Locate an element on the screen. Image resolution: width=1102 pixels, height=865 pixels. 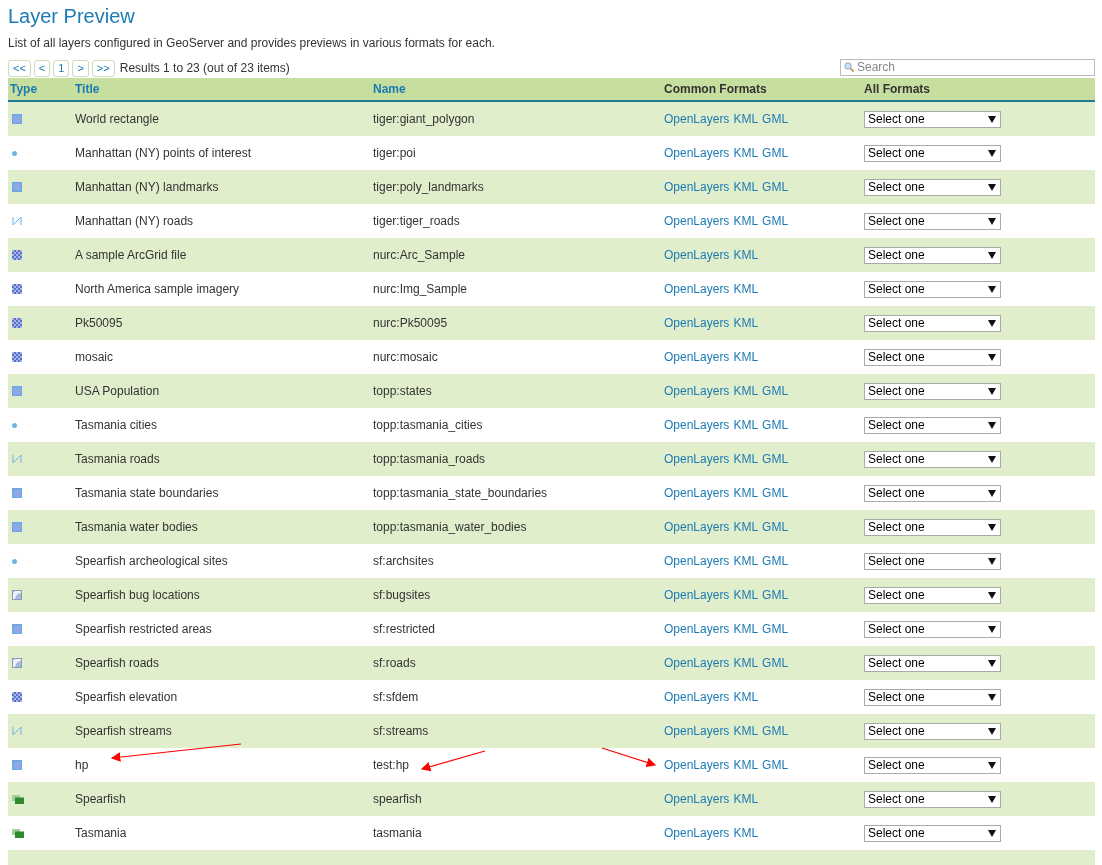
layer-name: nurc:Img_Sample is located at coordinates (420, 289).